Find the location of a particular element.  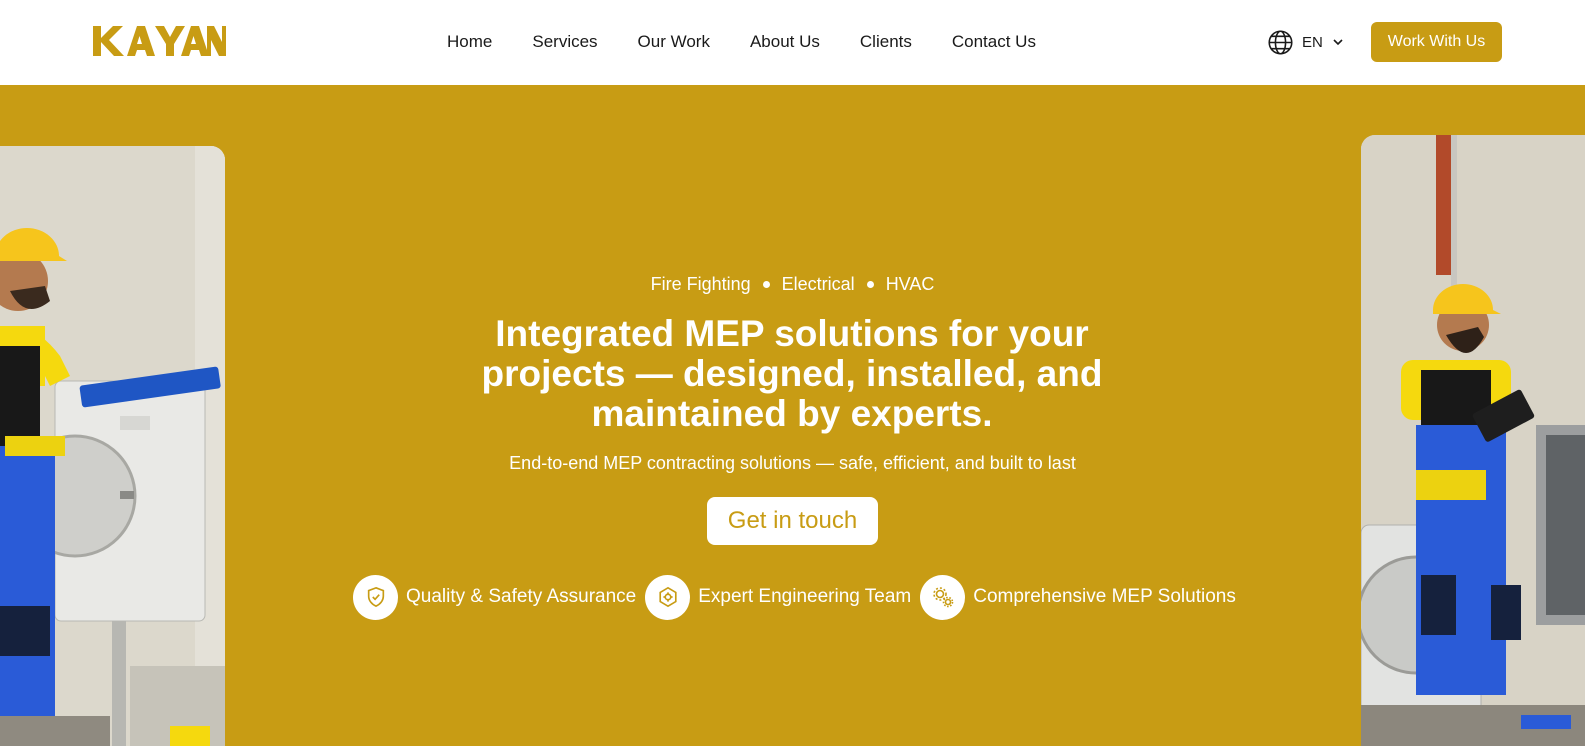

get-in-touch-button: Get in touch is located at coordinates (792, 521).